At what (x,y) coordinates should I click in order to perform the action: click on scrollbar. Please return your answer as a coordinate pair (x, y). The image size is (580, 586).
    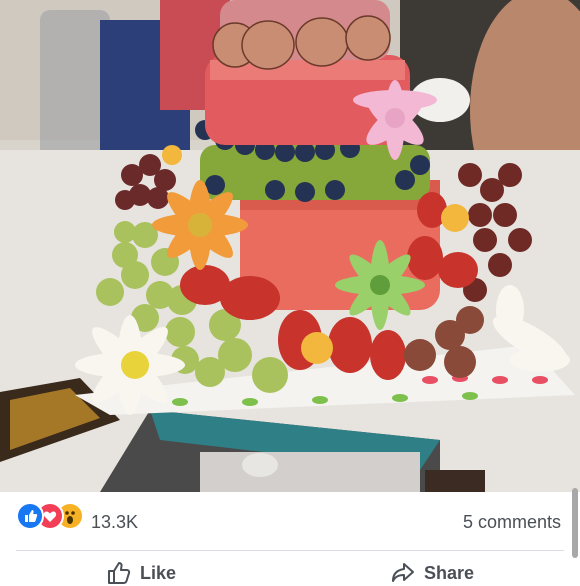
    Looking at the image, I should click on (575, 523).